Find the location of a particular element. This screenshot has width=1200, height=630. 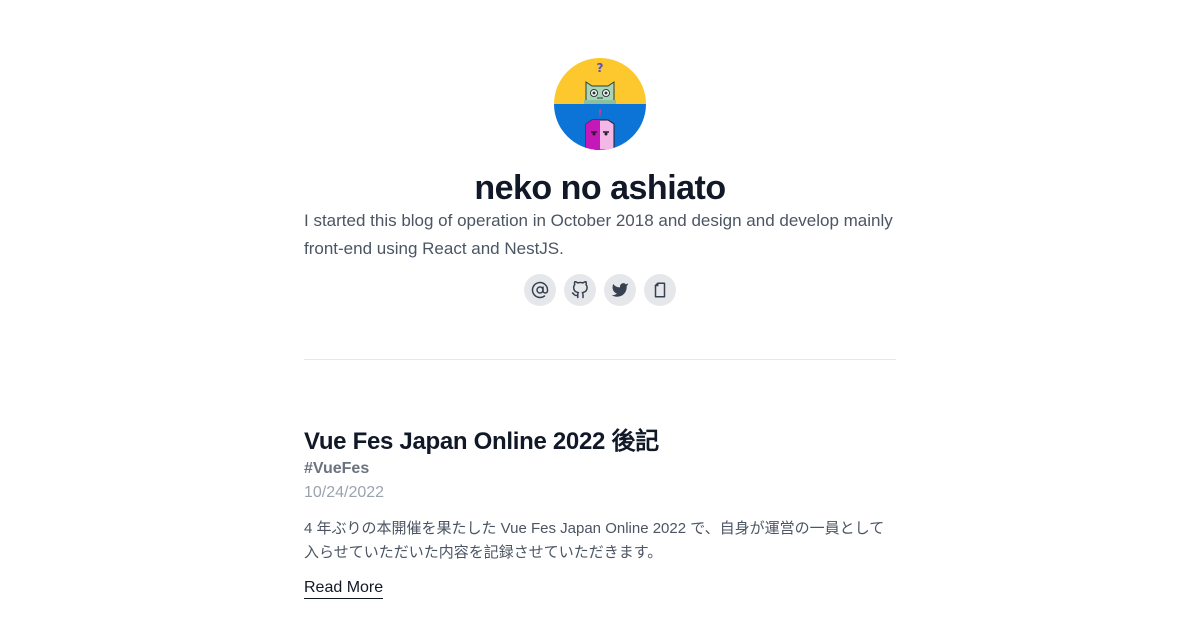

post-date: 10/24/2022 is located at coordinates (344, 492).